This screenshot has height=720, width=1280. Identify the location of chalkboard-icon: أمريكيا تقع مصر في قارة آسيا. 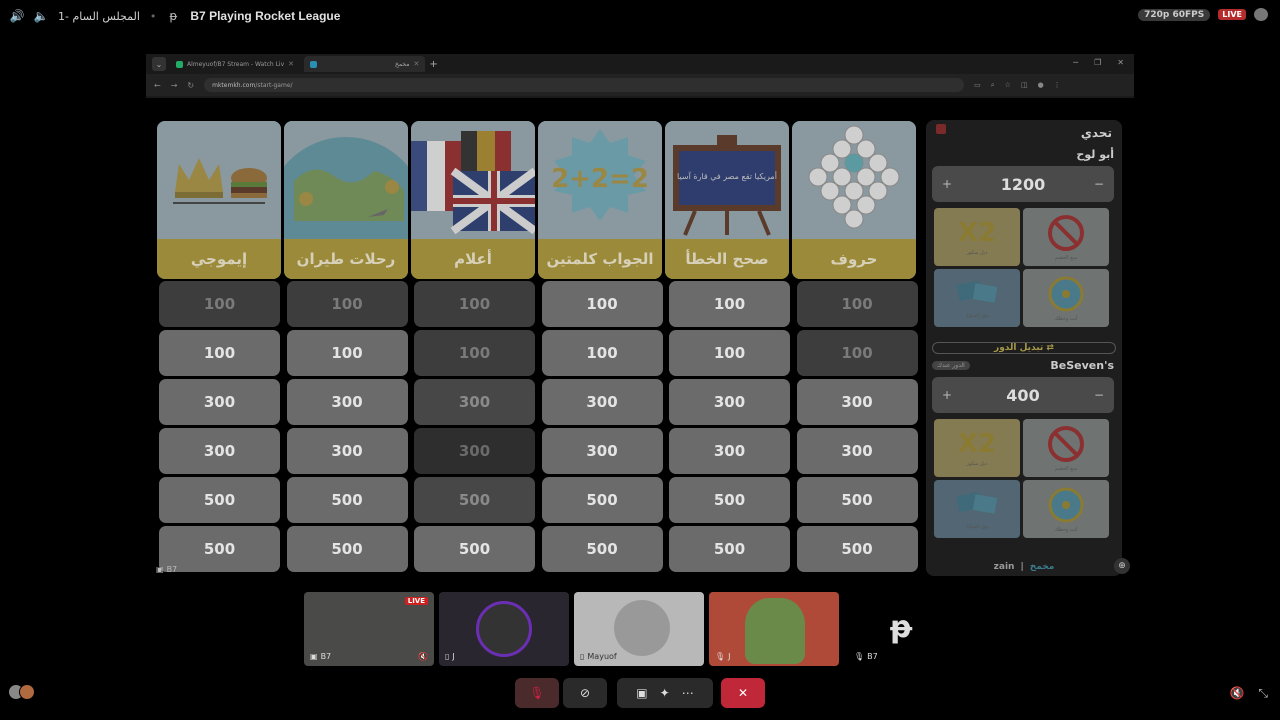
(727, 180).